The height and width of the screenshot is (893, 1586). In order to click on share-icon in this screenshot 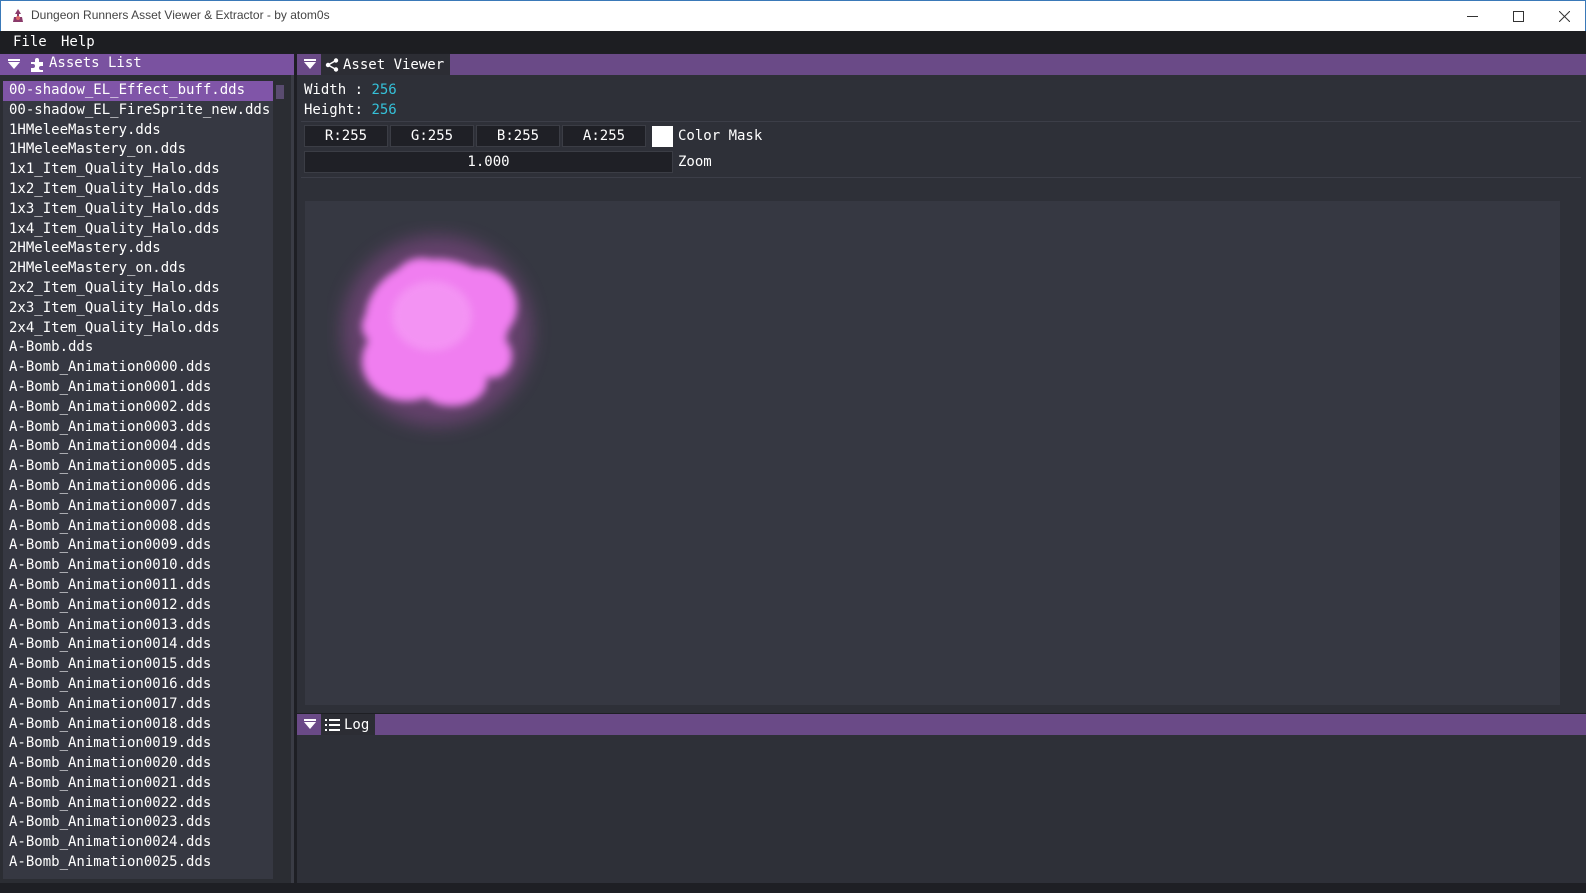, I will do `click(332, 64)`.